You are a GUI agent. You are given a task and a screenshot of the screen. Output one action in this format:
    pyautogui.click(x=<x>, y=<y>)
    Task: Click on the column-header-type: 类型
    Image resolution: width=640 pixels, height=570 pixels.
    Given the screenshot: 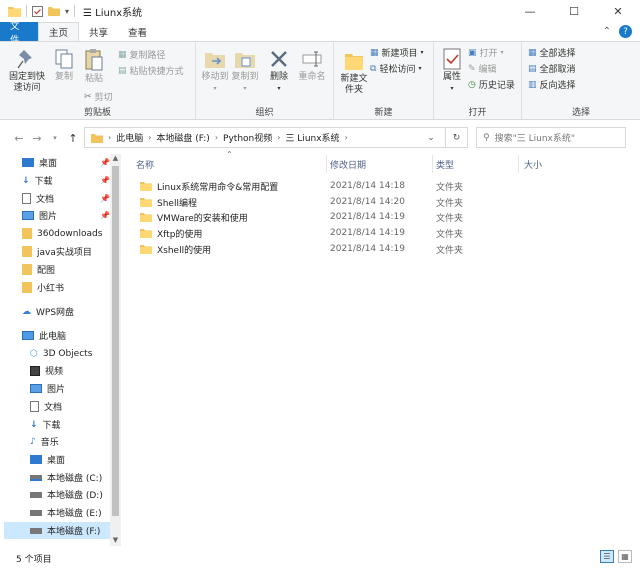 What is the action you would take?
    pyautogui.click(x=476, y=164)
    